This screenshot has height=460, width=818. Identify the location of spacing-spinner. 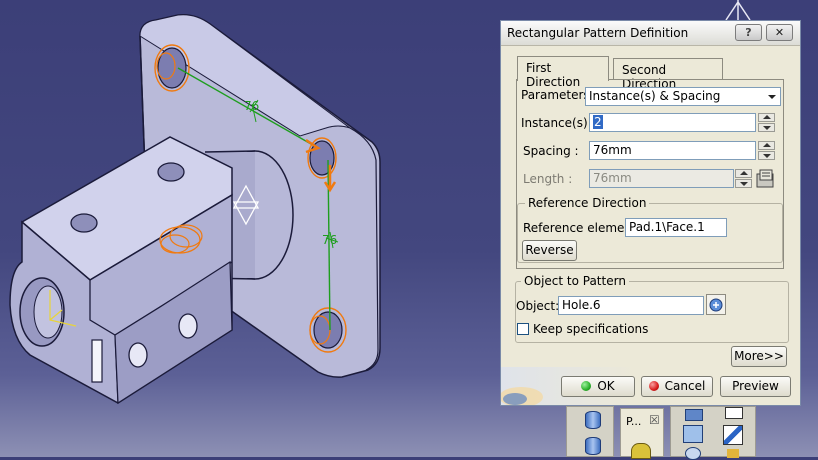
(766, 150).